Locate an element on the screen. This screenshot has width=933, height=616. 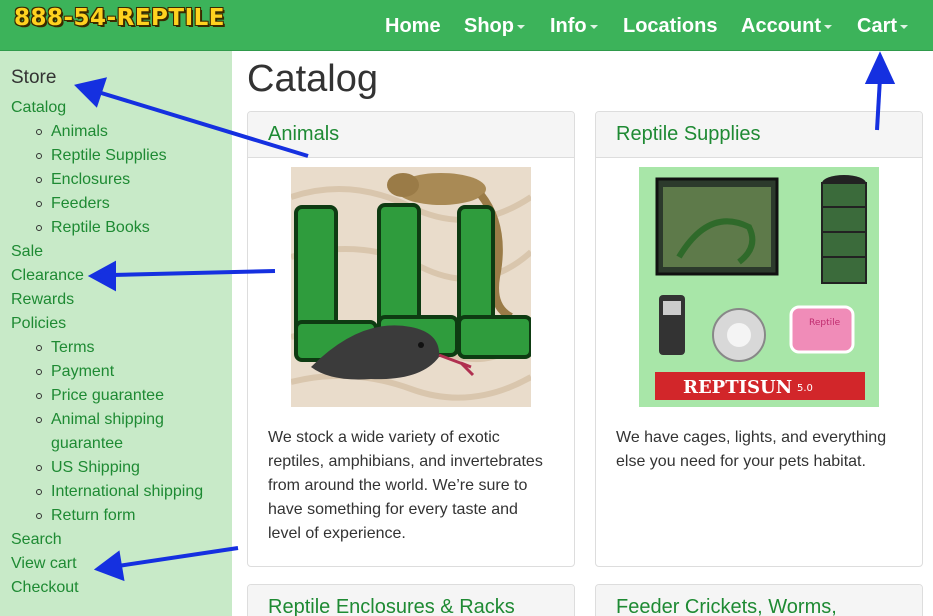
nav-locations-label: Locations is located at coordinates (670, 26).